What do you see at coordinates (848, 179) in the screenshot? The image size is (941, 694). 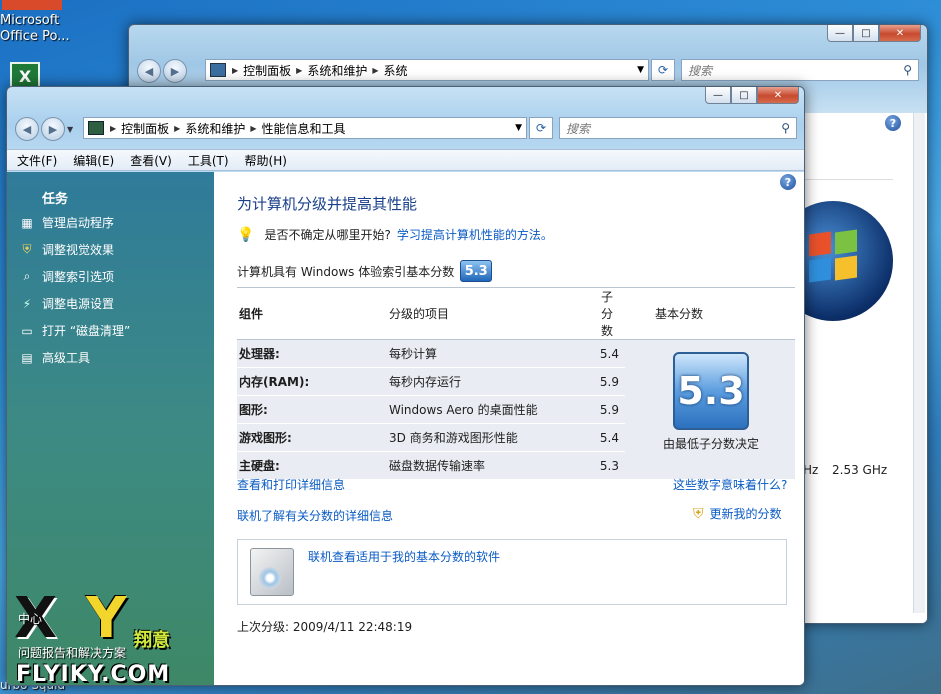 I see `divider` at bounding box center [848, 179].